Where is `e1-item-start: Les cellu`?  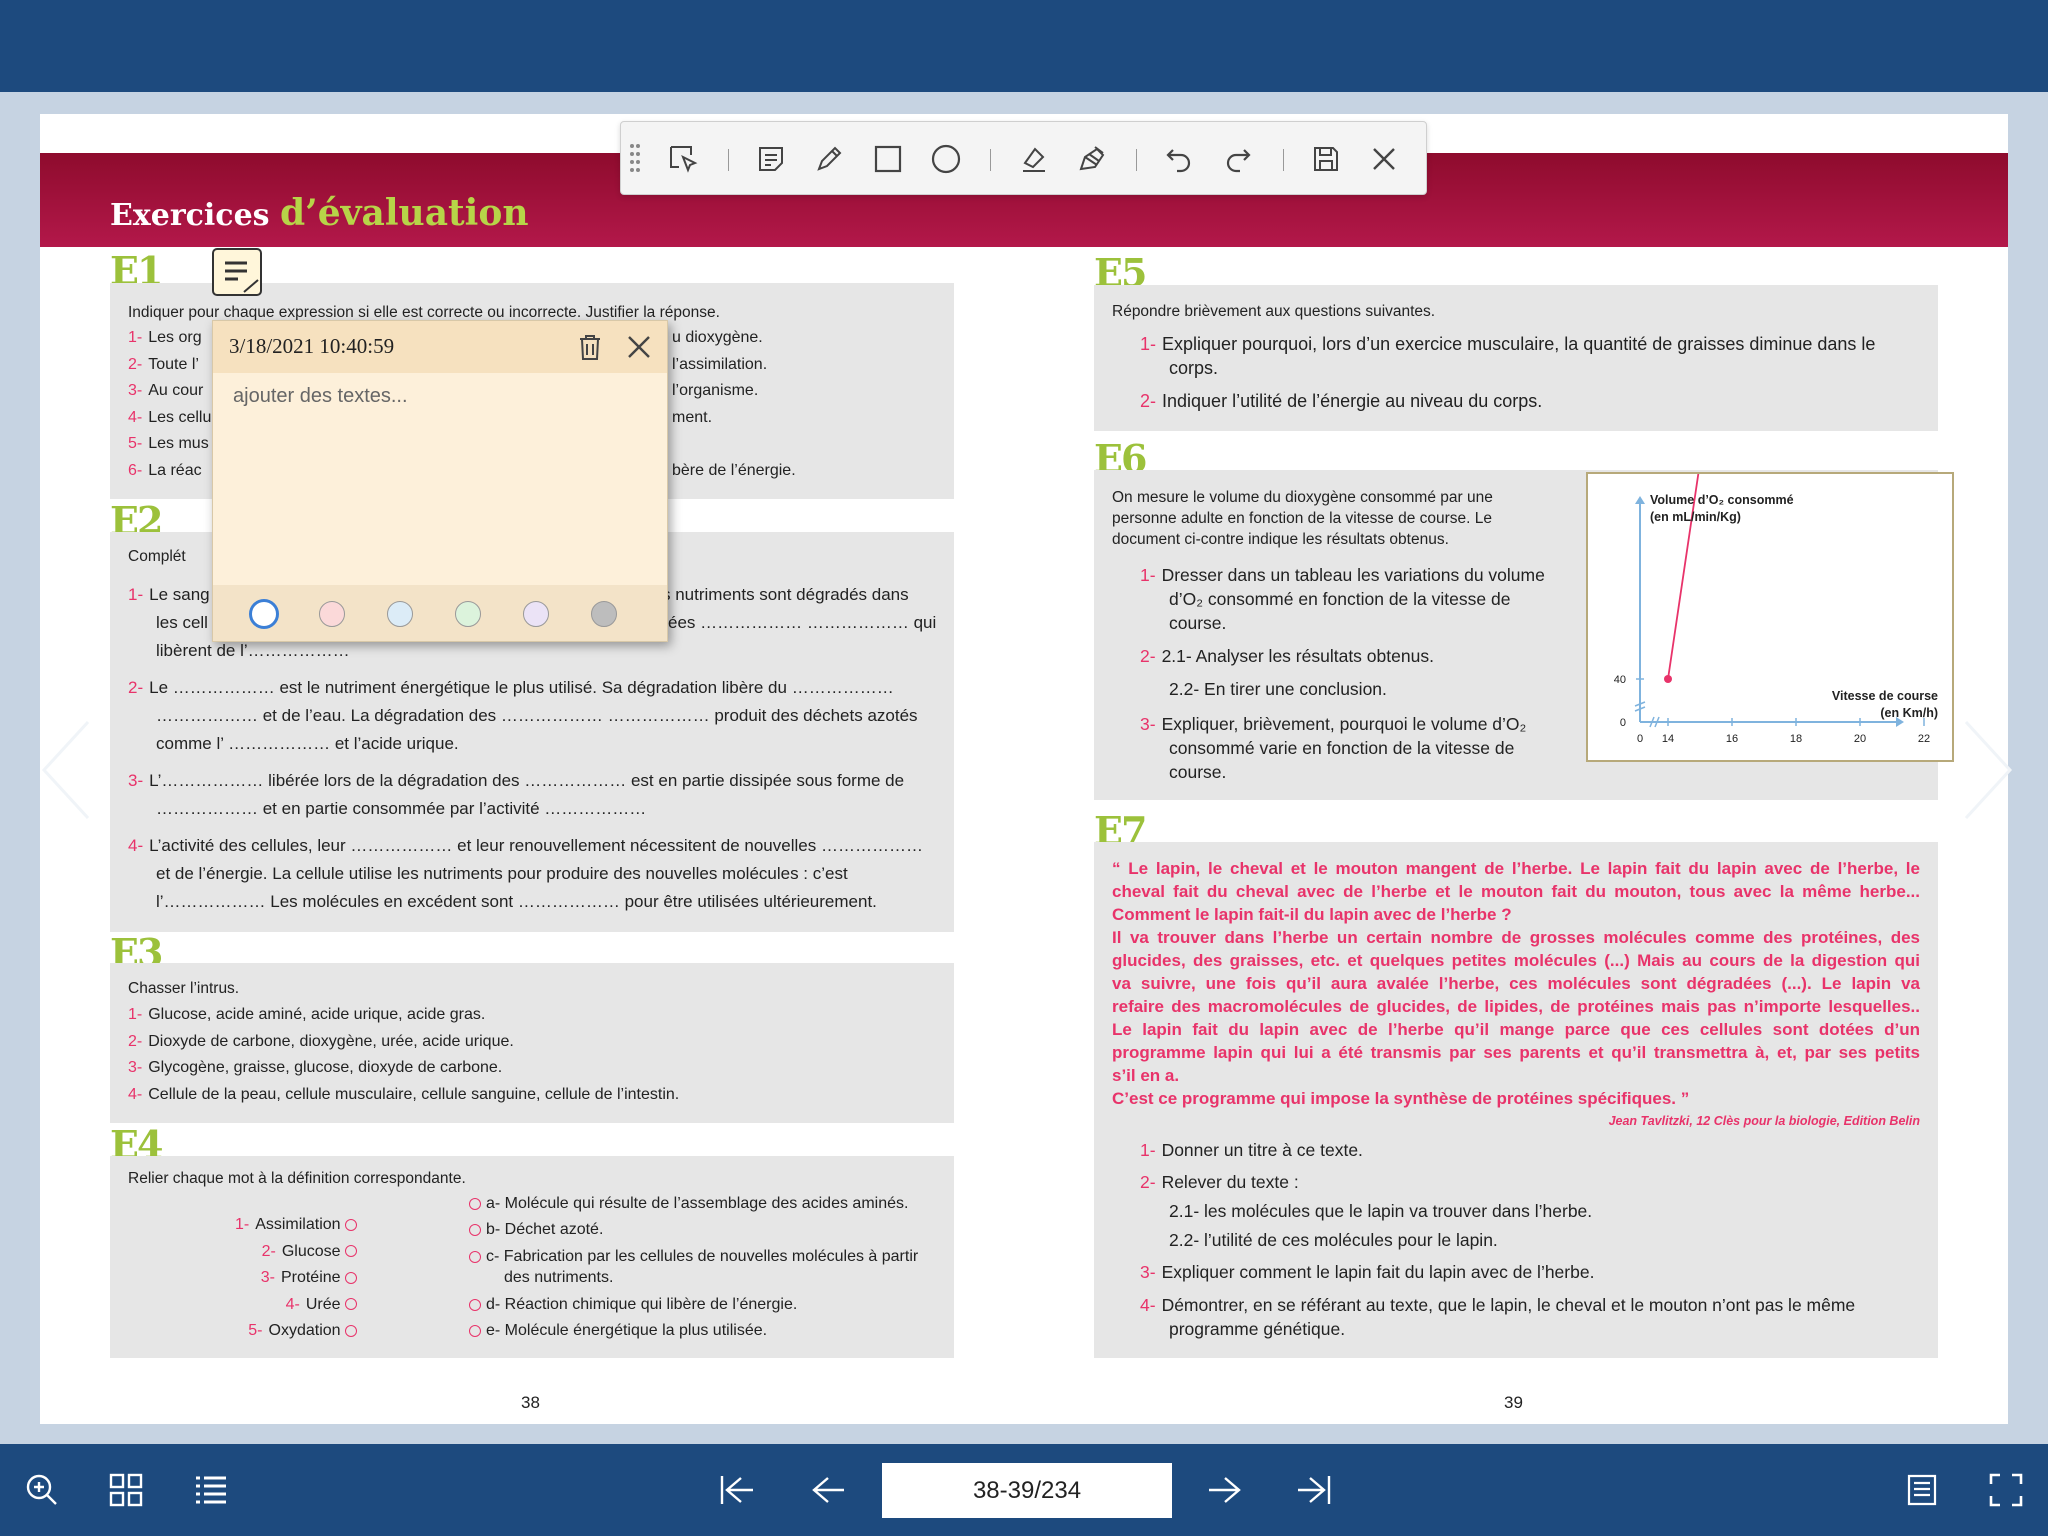 e1-item-start: Les cellu is located at coordinates (180, 417).